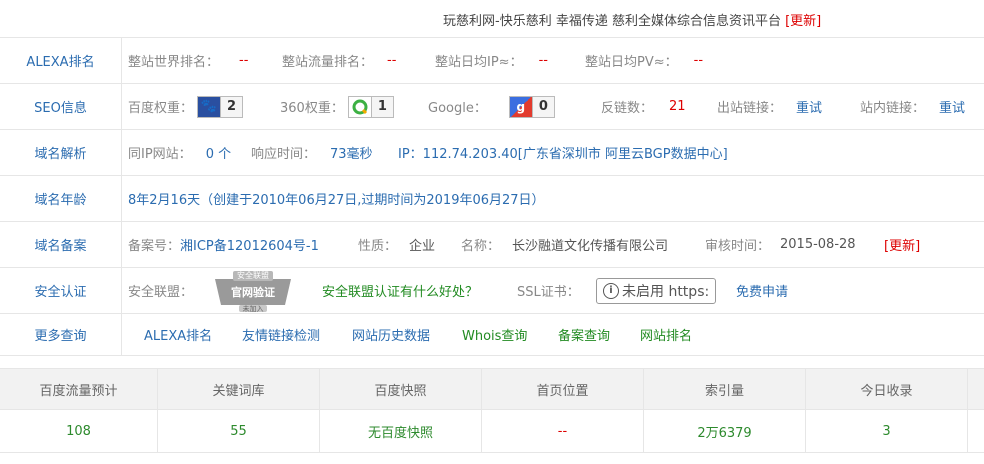  What do you see at coordinates (160, 154) in the screenshot?
I see `same-ip-label: 同IP网站：` at bounding box center [160, 154].